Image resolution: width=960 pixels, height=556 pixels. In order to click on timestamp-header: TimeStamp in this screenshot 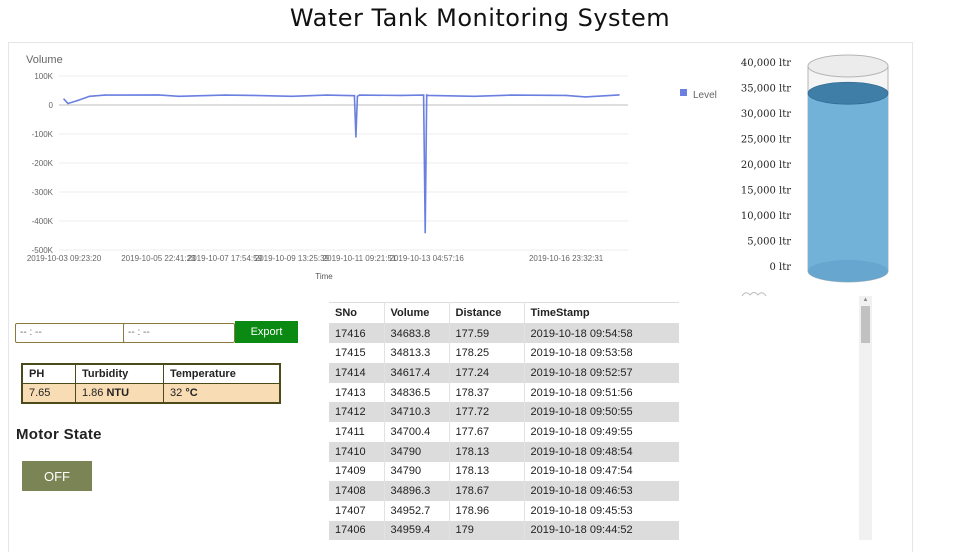, I will do `click(601, 313)`.